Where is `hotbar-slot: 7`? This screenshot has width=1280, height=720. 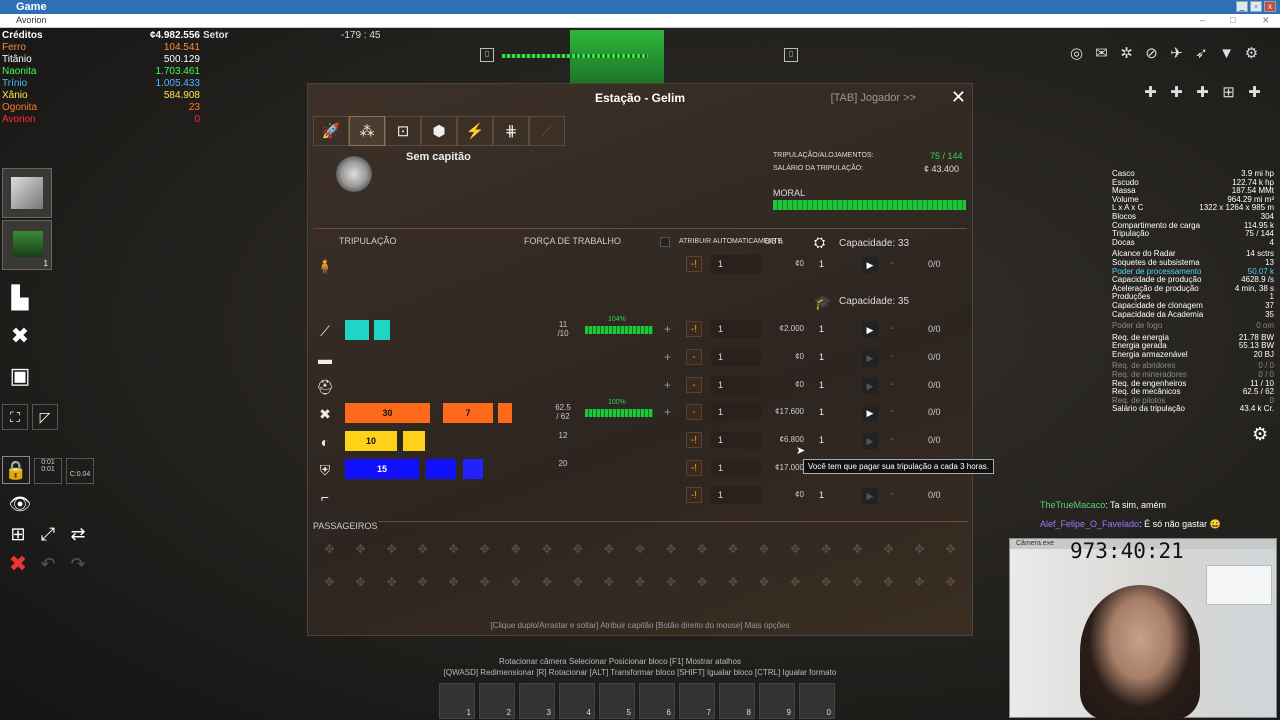
hotbar-slot: 7 is located at coordinates (697, 701).